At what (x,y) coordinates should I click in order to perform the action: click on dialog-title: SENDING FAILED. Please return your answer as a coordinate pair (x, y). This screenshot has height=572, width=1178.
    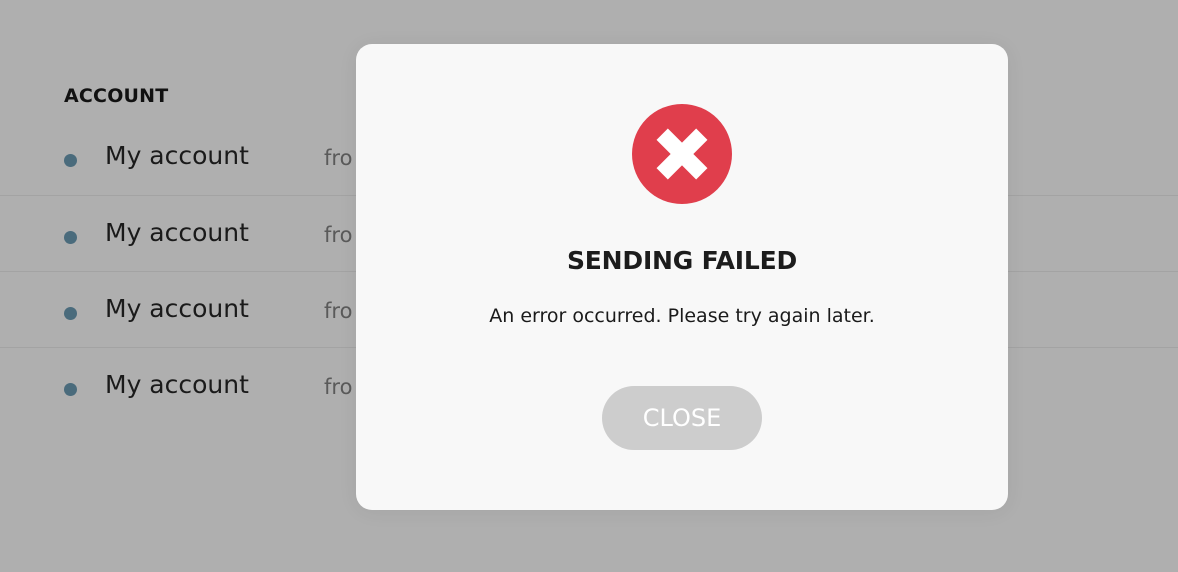
    Looking at the image, I should click on (682, 260).